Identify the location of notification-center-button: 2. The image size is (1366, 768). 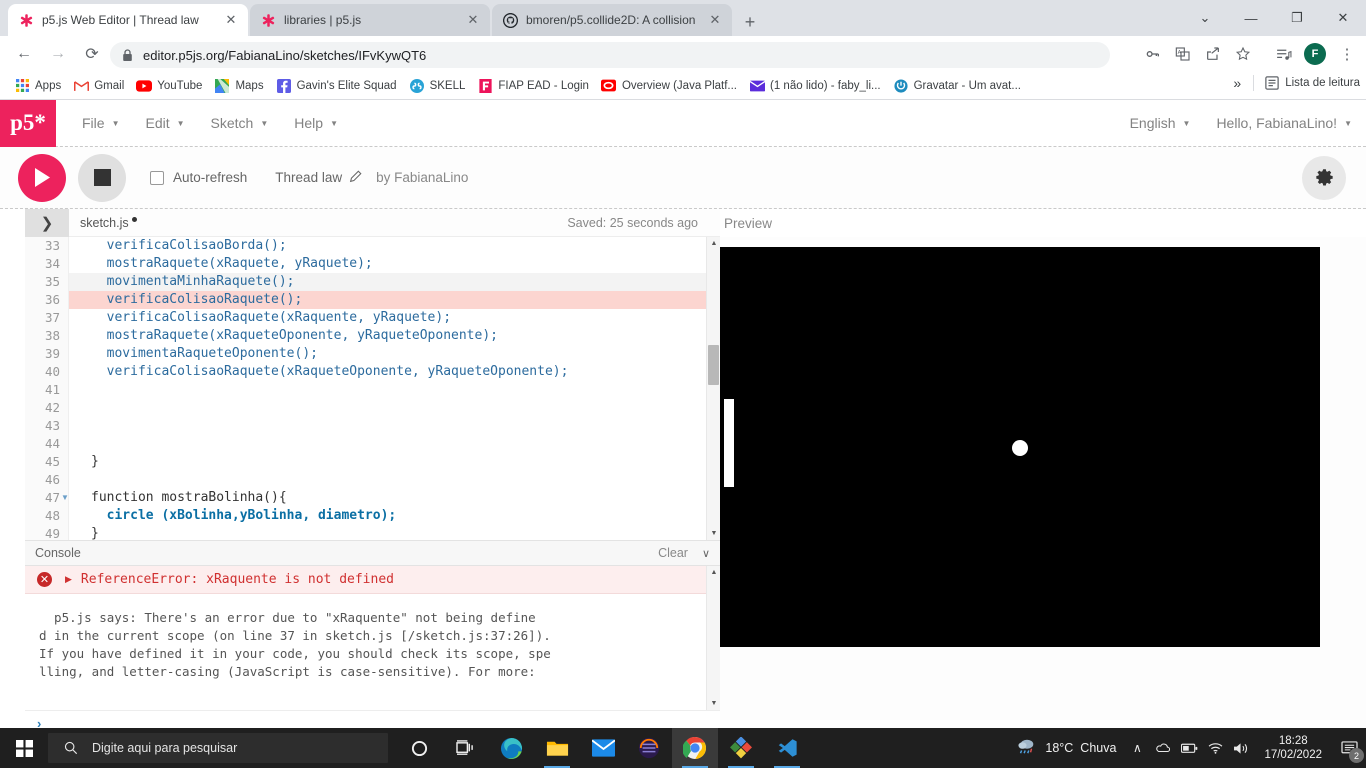
(1349, 748).